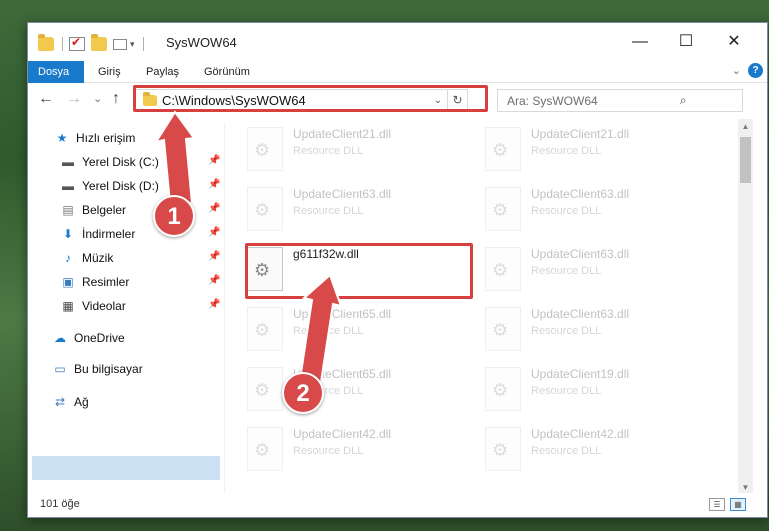  Describe the element at coordinates (174, 216) in the screenshot. I see `step-1-badge: 1` at that location.